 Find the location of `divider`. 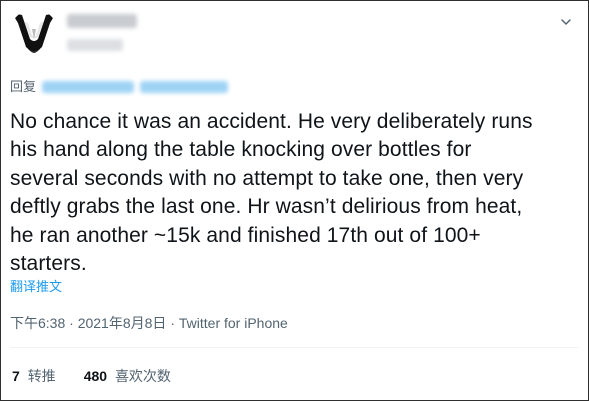

divider is located at coordinates (294, 347).